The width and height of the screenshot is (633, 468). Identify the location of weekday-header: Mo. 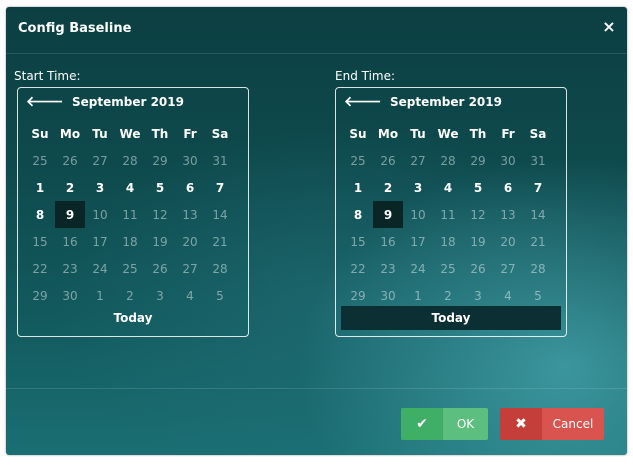
(388, 133).